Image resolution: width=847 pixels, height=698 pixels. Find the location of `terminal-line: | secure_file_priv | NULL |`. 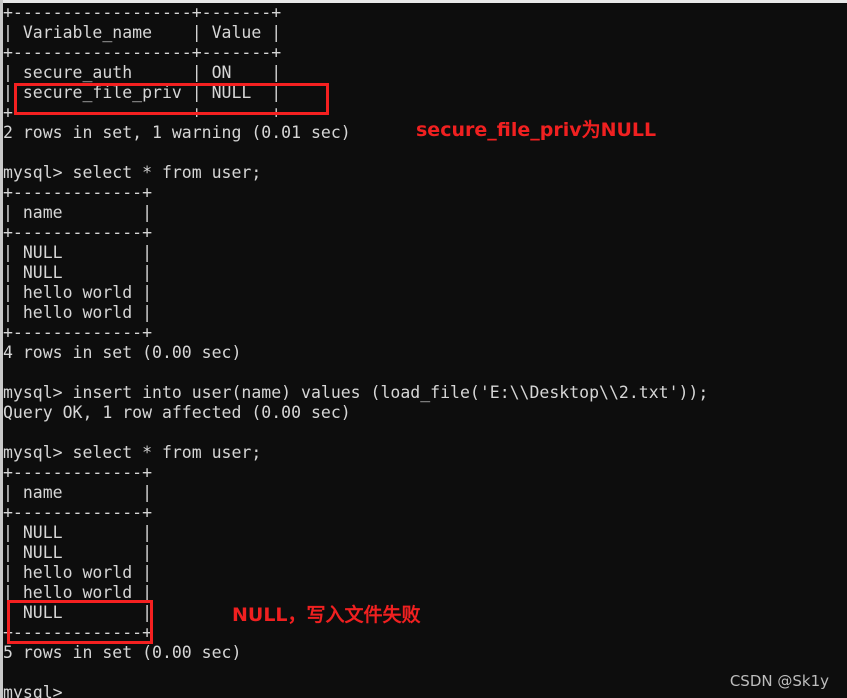

terminal-line: | secure_file_priv | NULL | is located at coordinates (142, 92).